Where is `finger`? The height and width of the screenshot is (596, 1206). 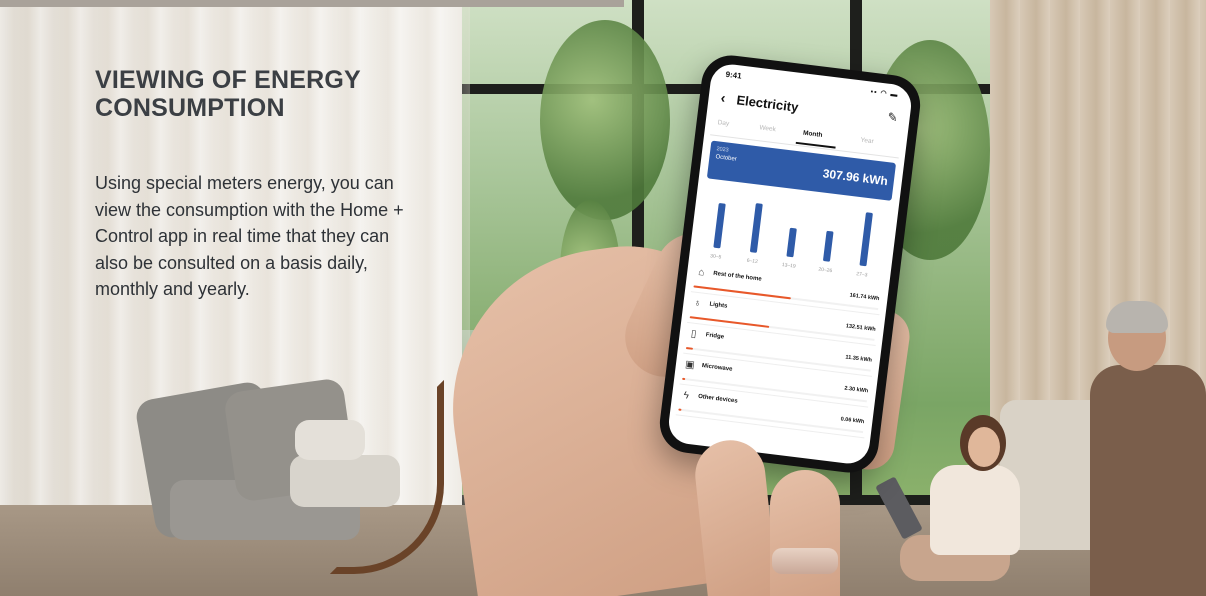 finger is located at coordinates (805, 533).